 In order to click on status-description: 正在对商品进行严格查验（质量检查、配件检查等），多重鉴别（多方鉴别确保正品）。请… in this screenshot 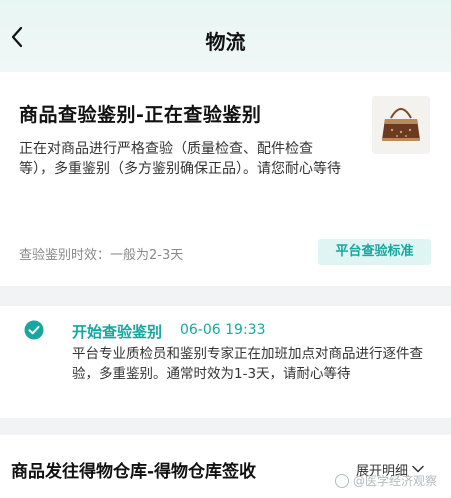, I will do `click(180, 159)`.